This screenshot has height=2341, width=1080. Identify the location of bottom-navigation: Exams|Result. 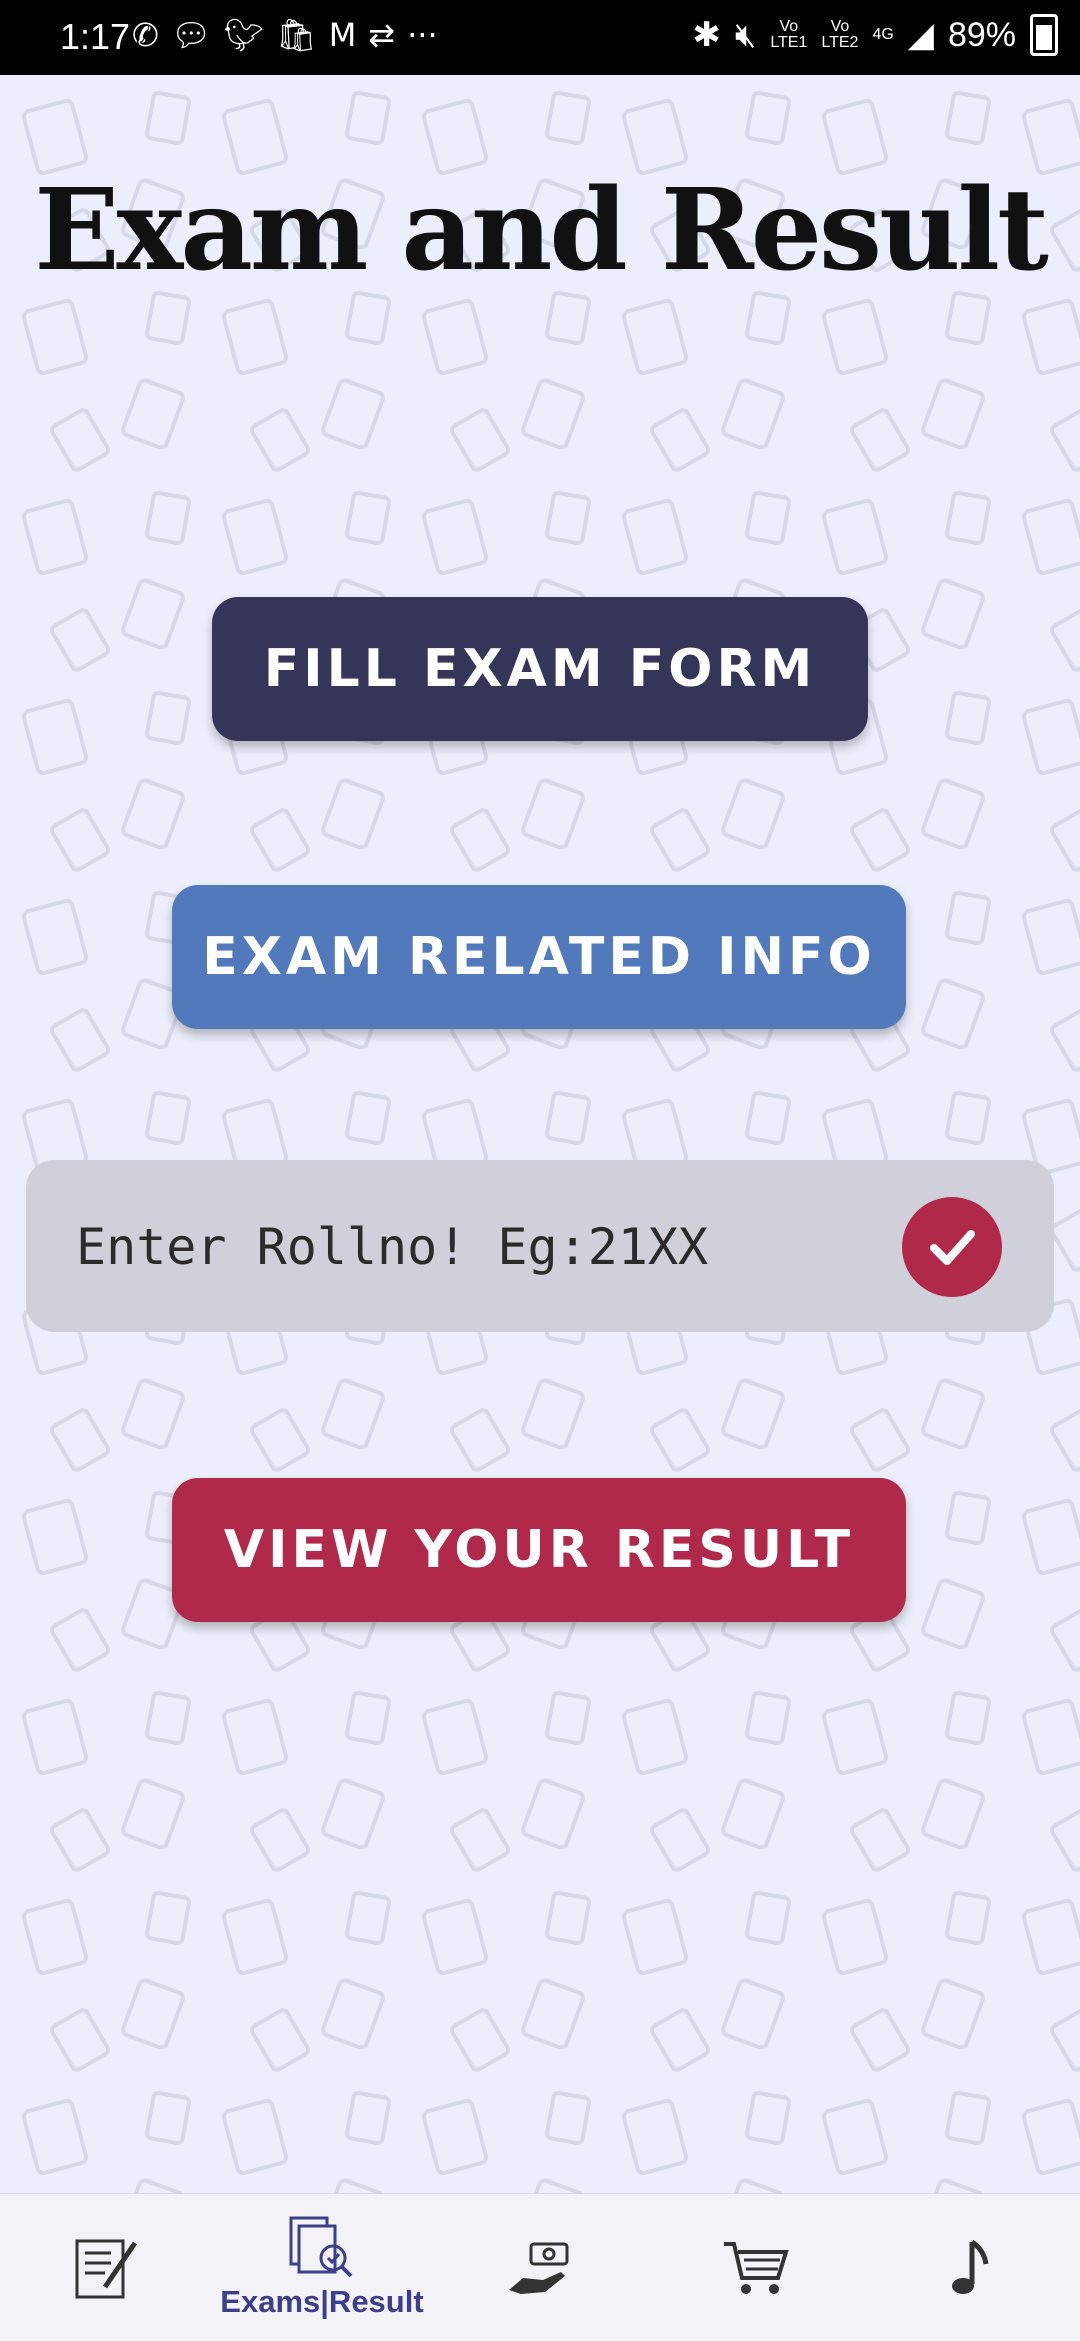
(540, 2267).